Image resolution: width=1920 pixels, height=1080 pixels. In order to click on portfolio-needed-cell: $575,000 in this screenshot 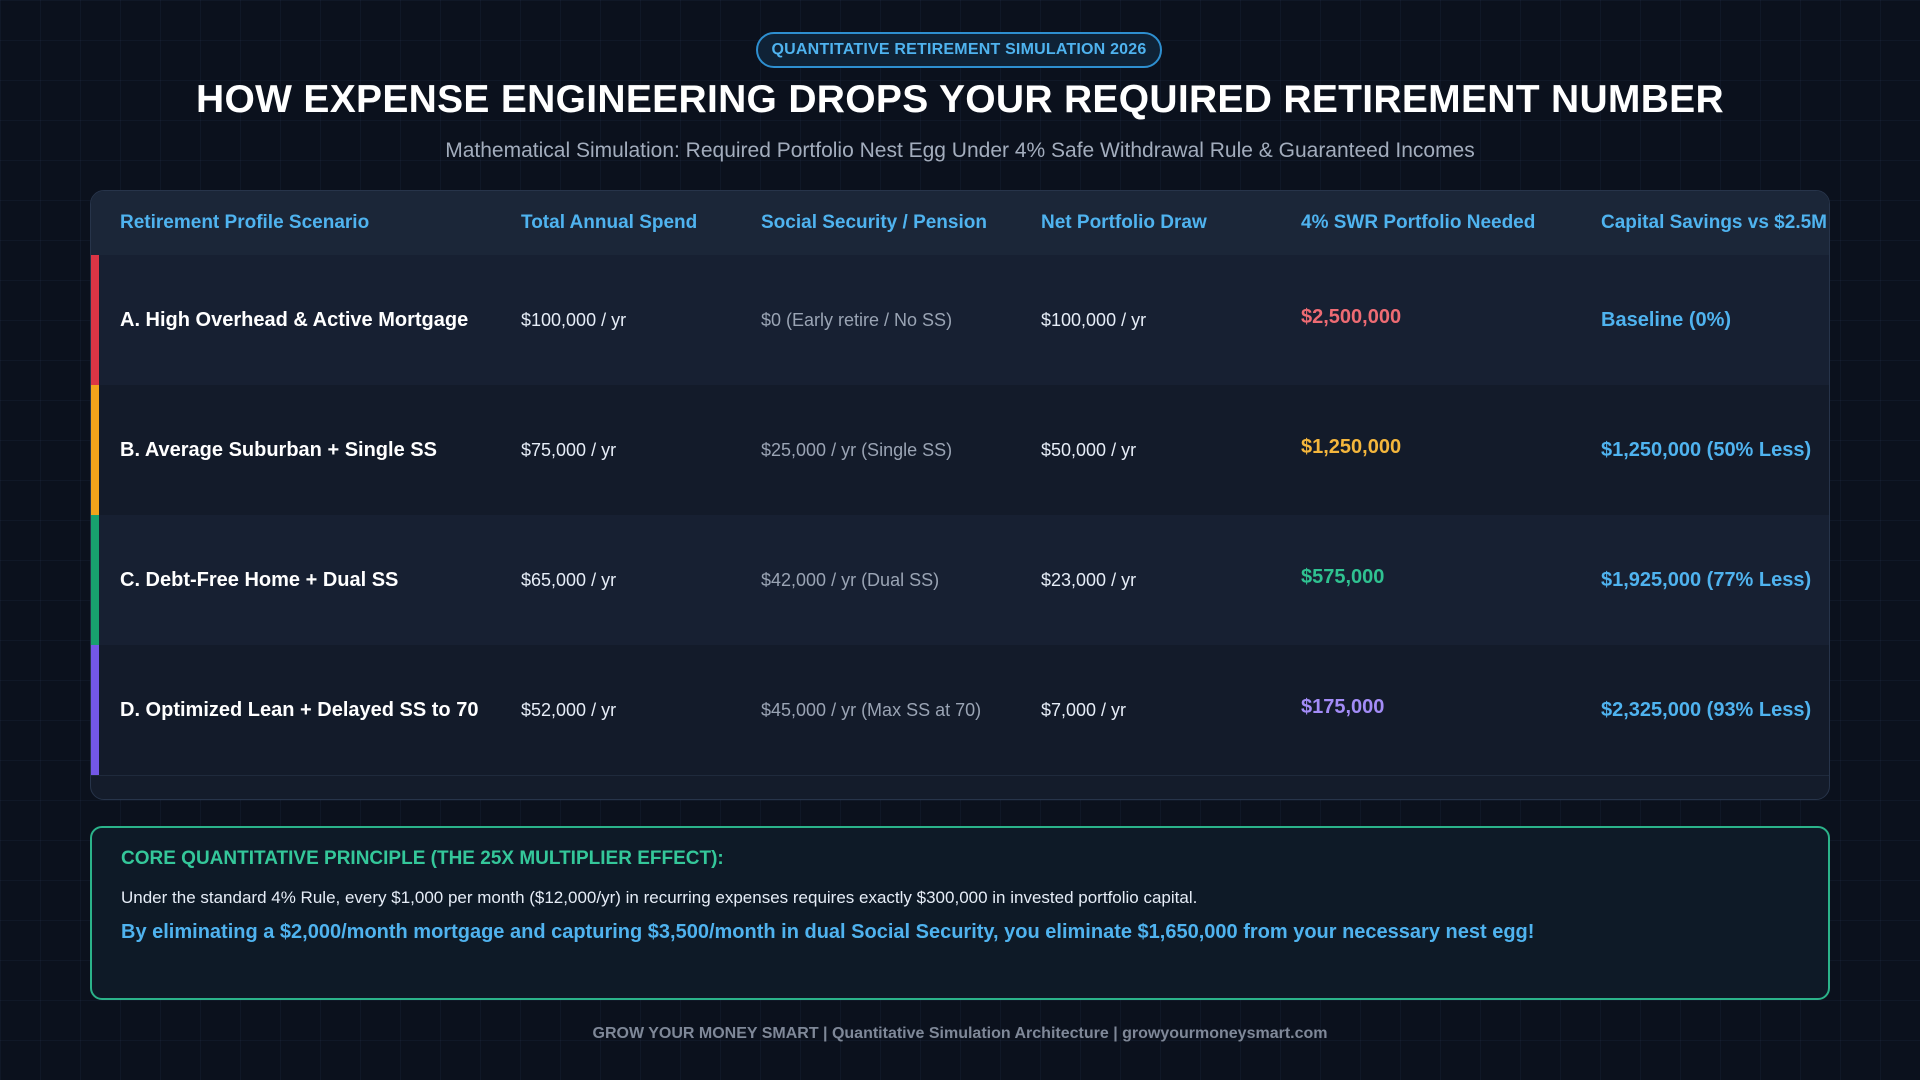, I will do `click(1343, 576)`.